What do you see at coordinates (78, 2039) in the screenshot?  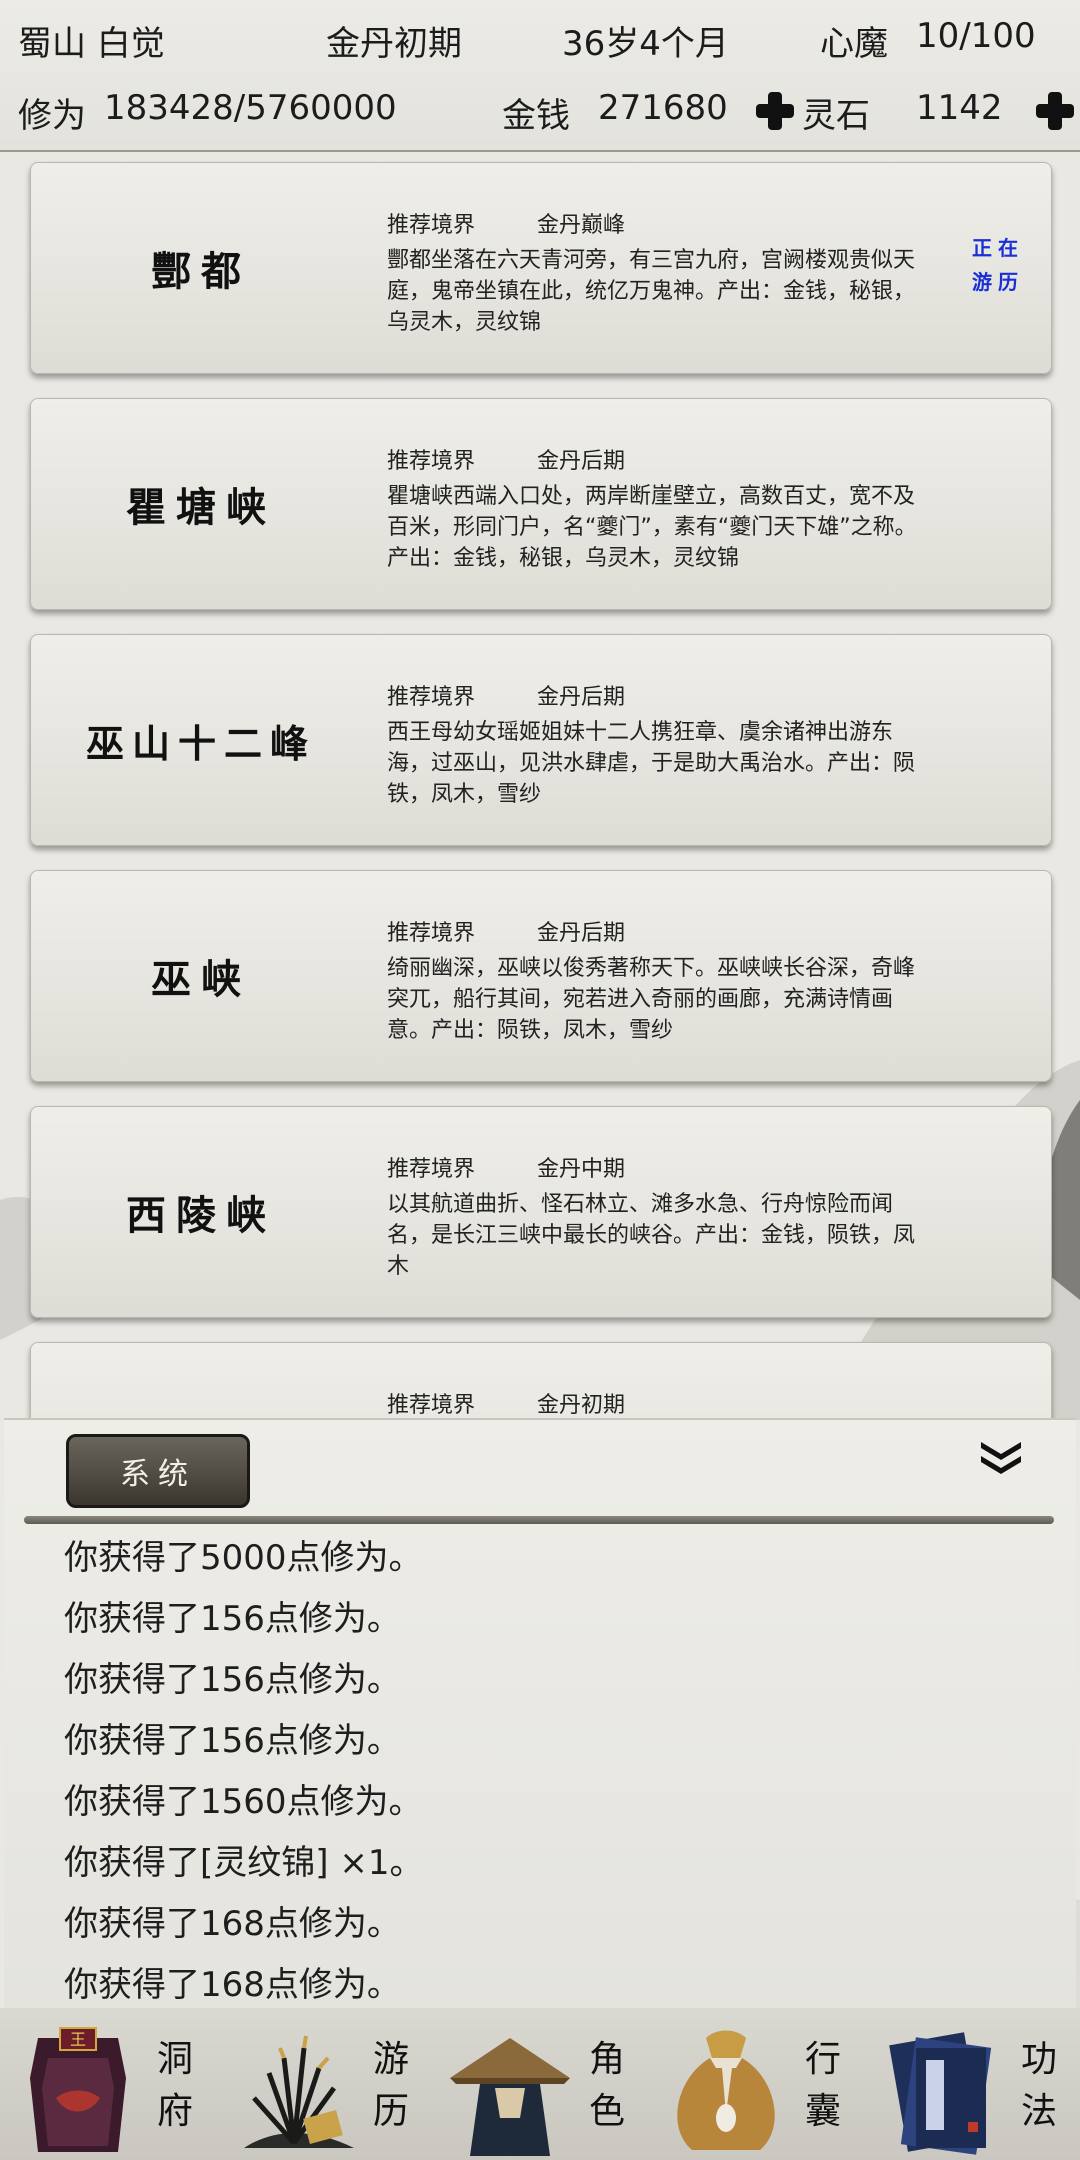 I see `svg-text: 王` at bounding box center [78, 2039].